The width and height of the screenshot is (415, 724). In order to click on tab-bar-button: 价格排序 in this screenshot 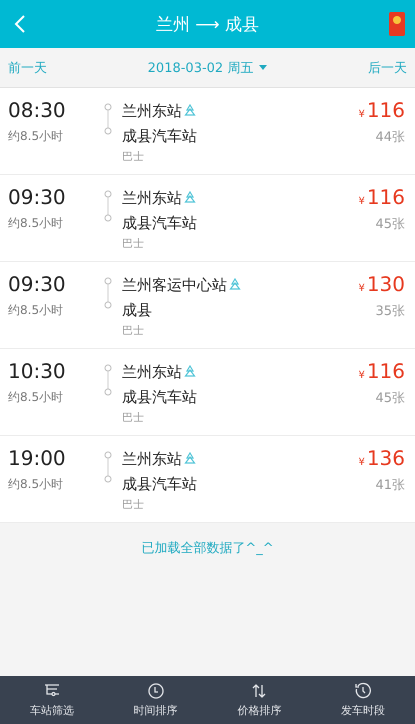, I will do `click(260, 700)`.